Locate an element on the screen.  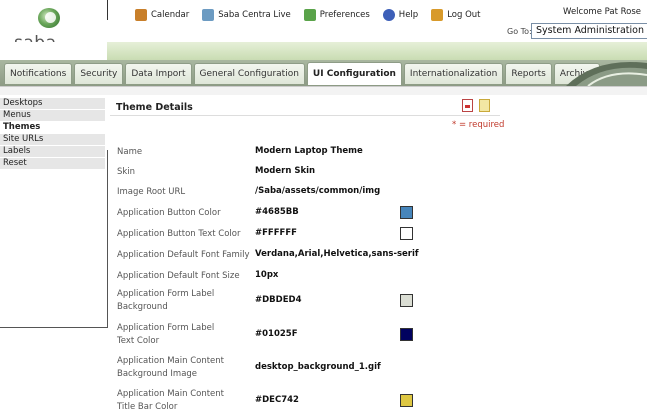
field-label-font-size: Application Default Font Size is located at coordinates (178, 276).